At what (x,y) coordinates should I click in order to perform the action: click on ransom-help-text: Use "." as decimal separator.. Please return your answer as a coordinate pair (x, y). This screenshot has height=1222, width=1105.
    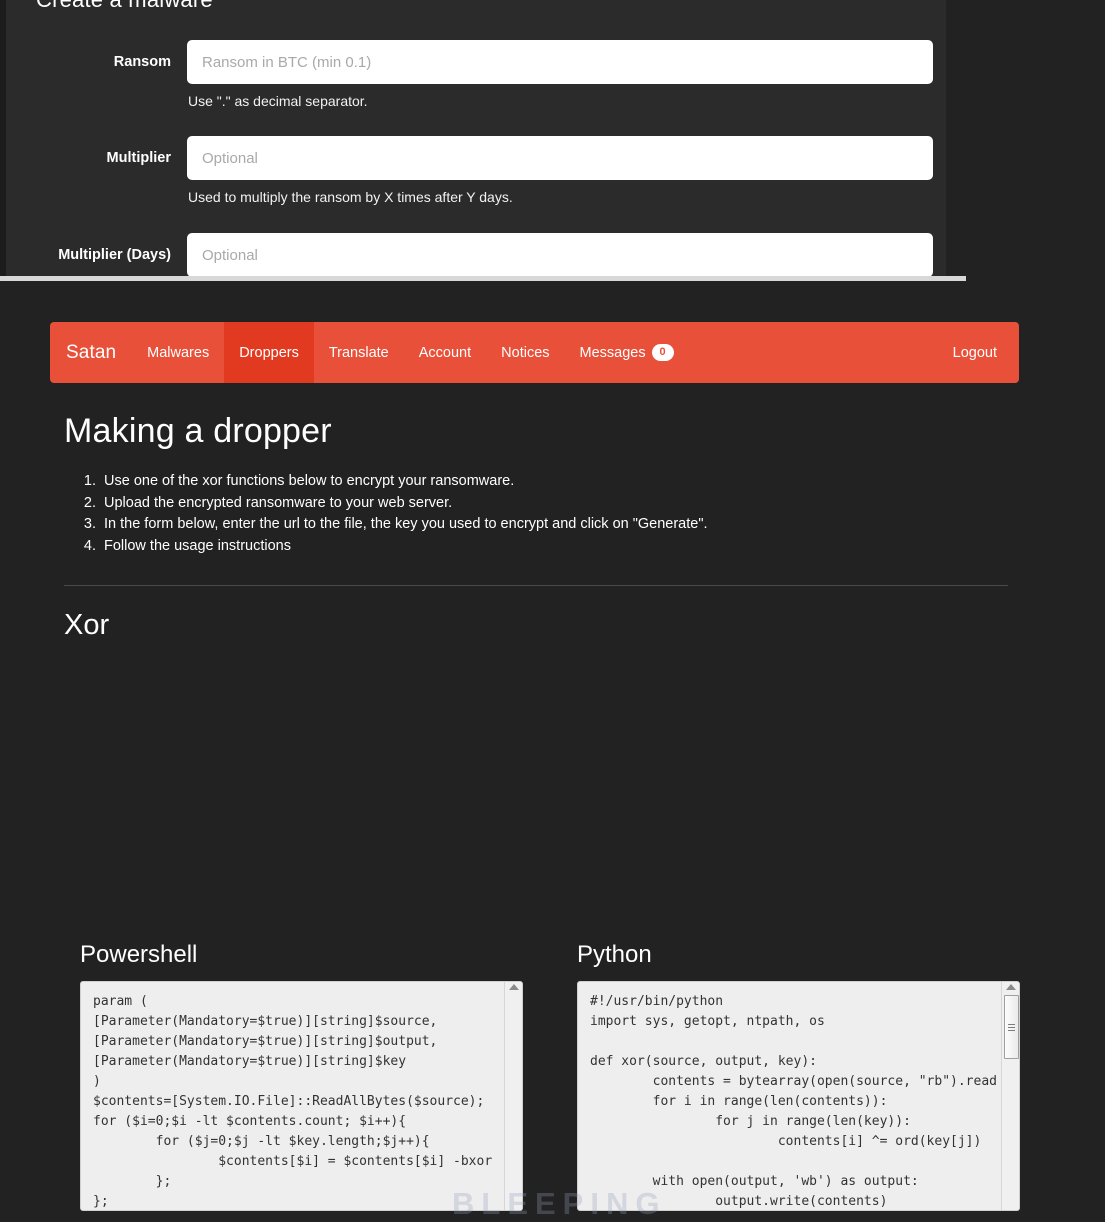
    Looking at the image, I should click on (278, 101).